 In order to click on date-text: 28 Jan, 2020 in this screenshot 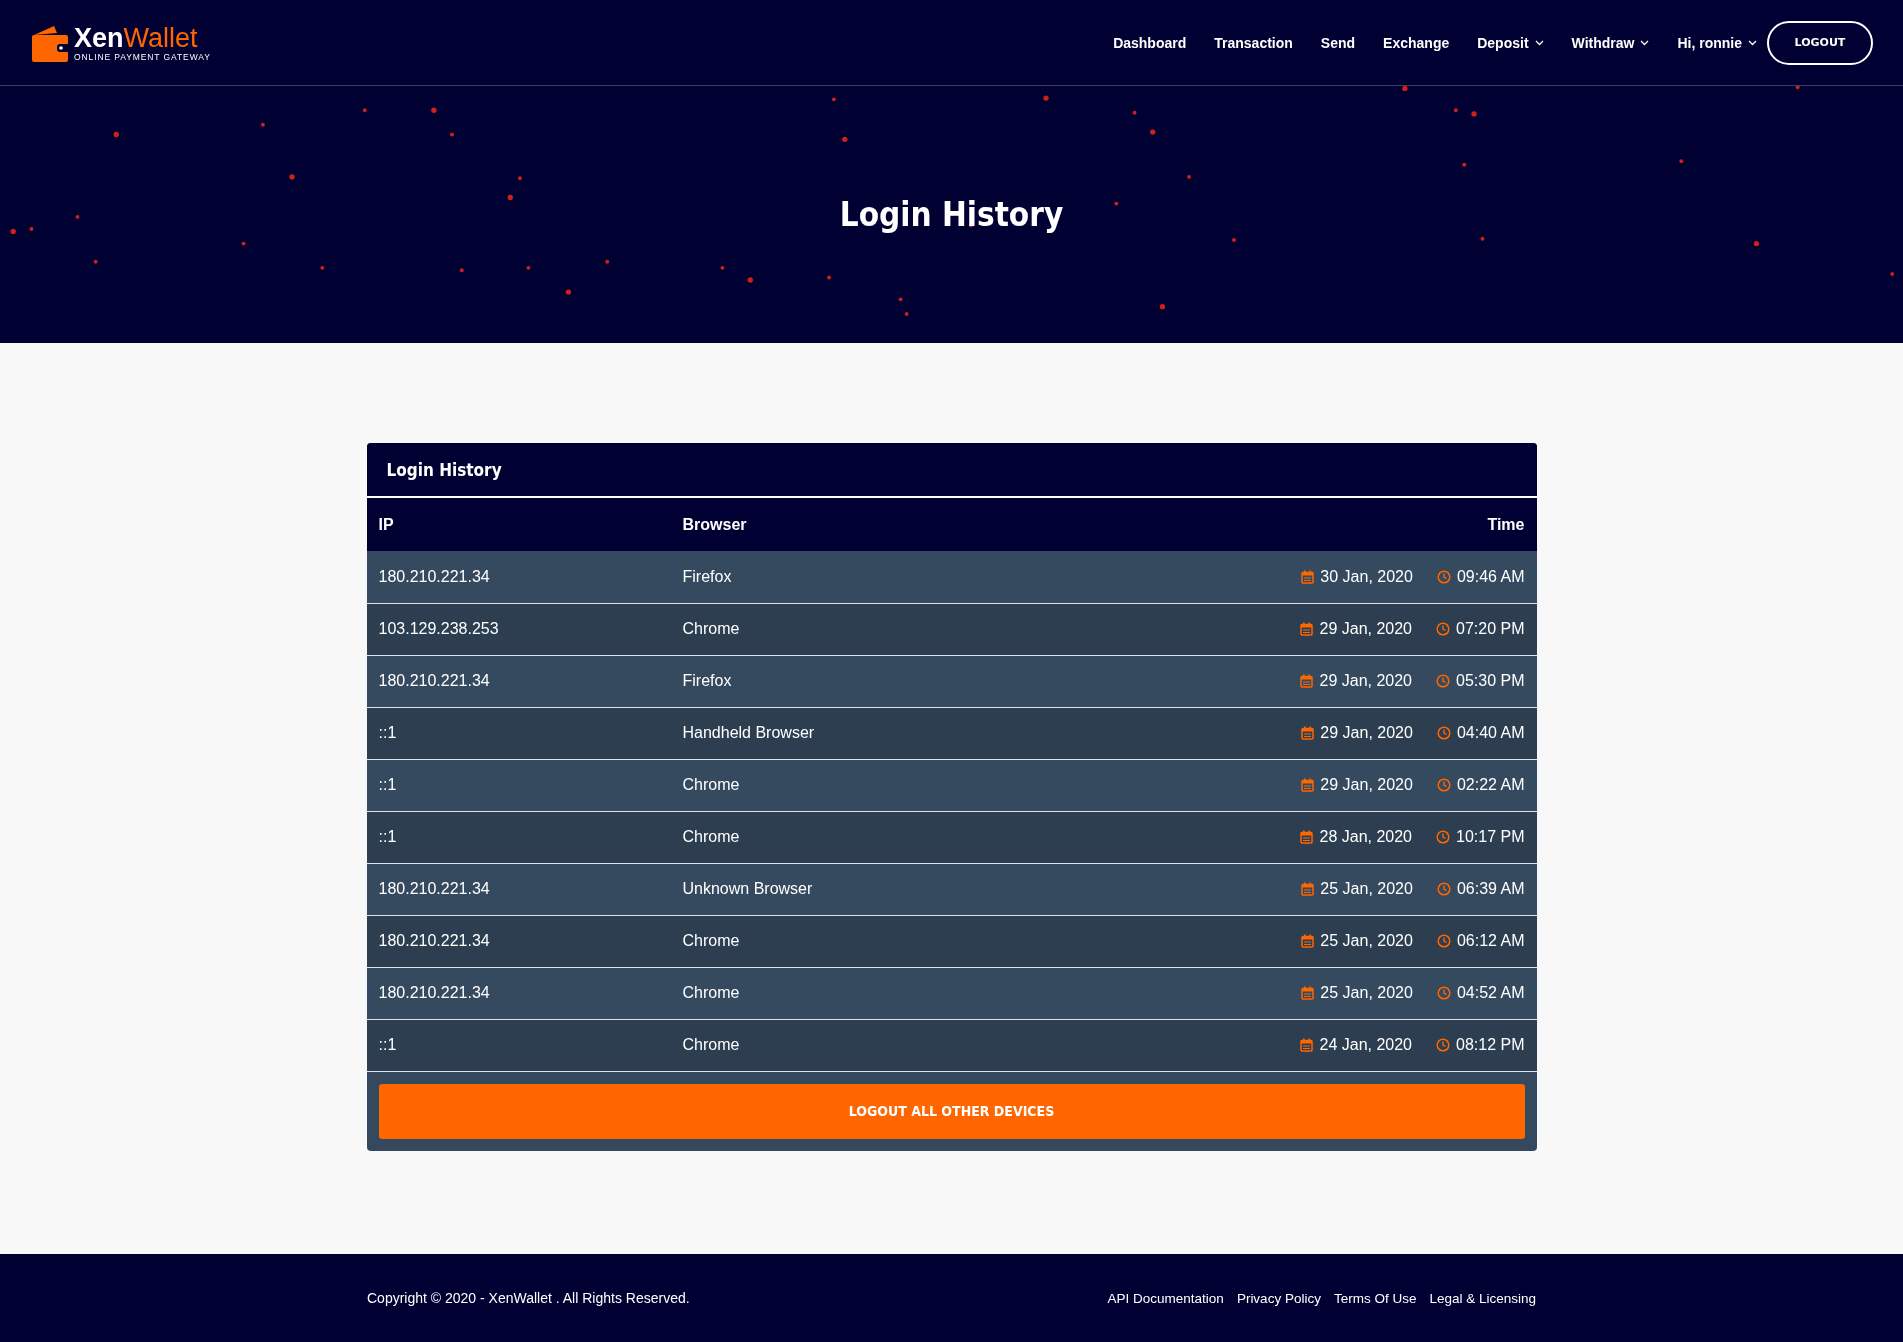, I will do `click(1365, 837)`.